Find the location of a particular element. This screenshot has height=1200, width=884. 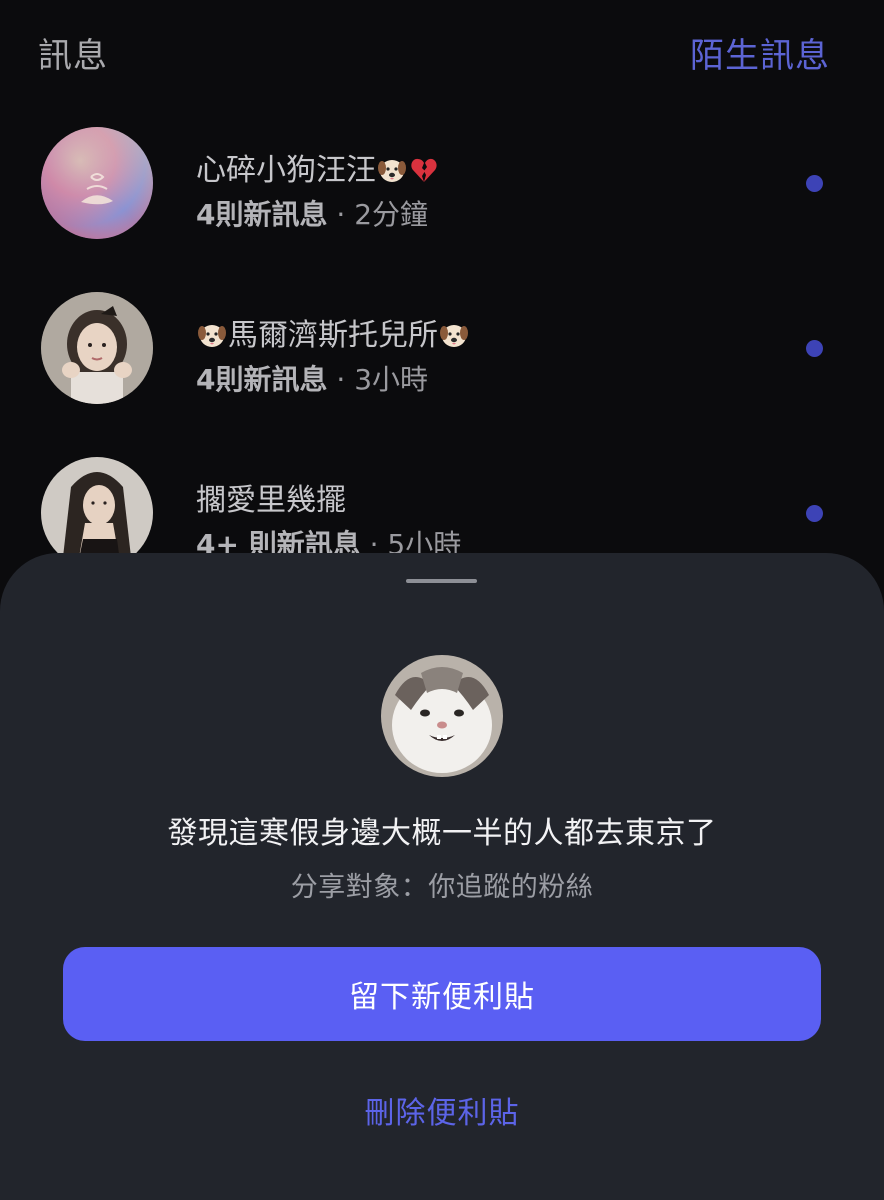

conversation-name: 擱愛里幾擺 is located at coordinates (271, 497).